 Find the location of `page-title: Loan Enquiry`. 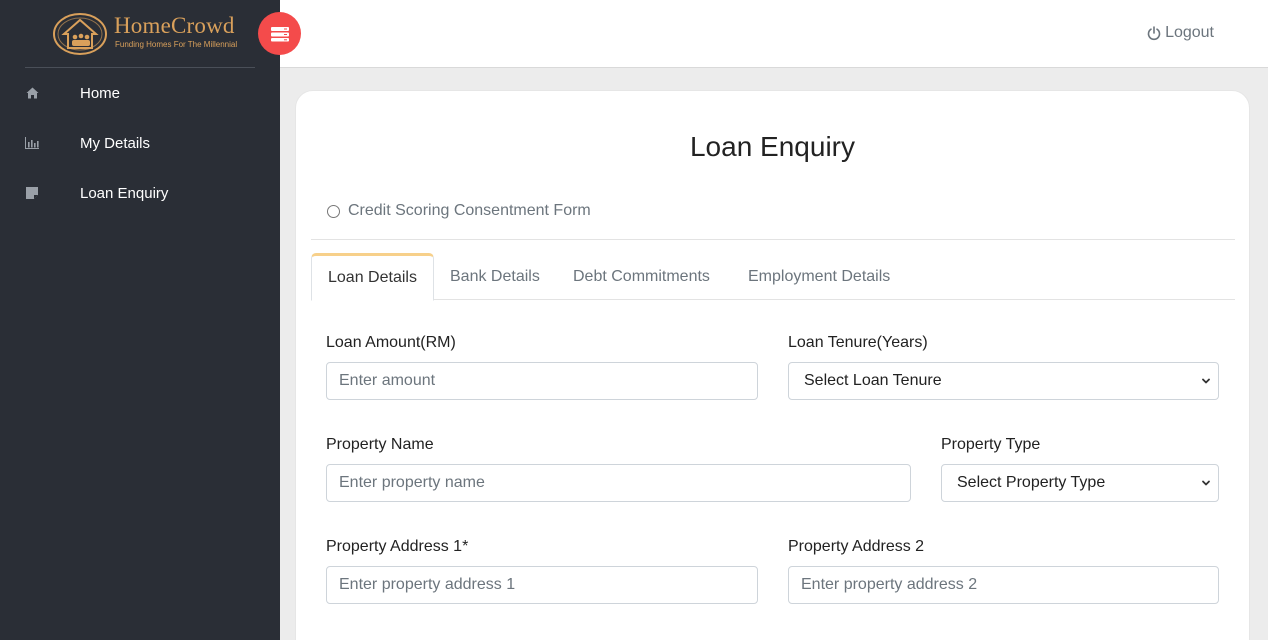

page-title: Loan Enquiry is located at coordinates (772, 146).